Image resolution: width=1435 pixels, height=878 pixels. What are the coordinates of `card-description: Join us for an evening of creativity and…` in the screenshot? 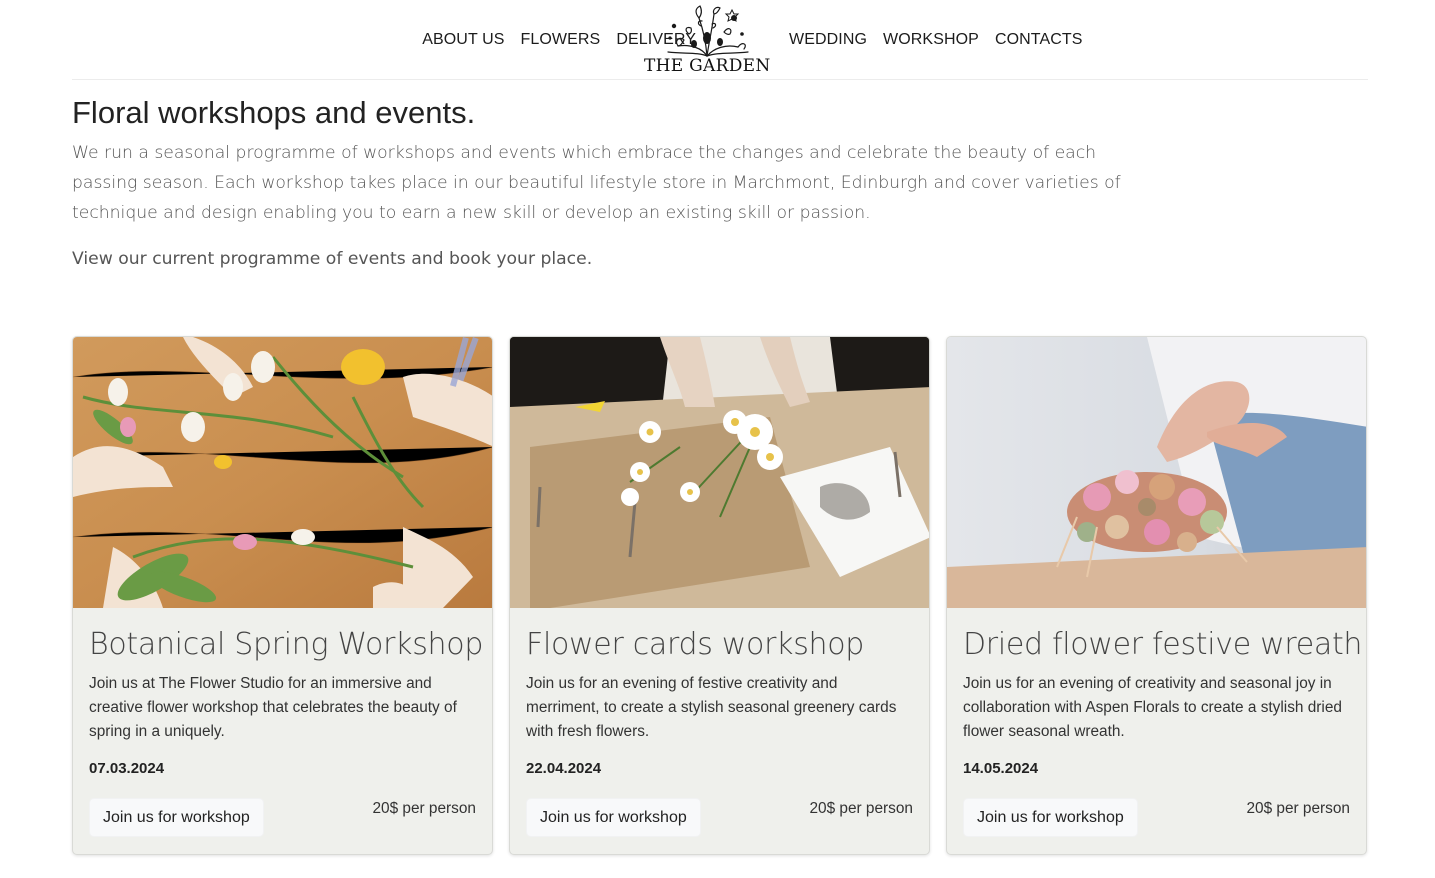 It's located at (1152, 707).